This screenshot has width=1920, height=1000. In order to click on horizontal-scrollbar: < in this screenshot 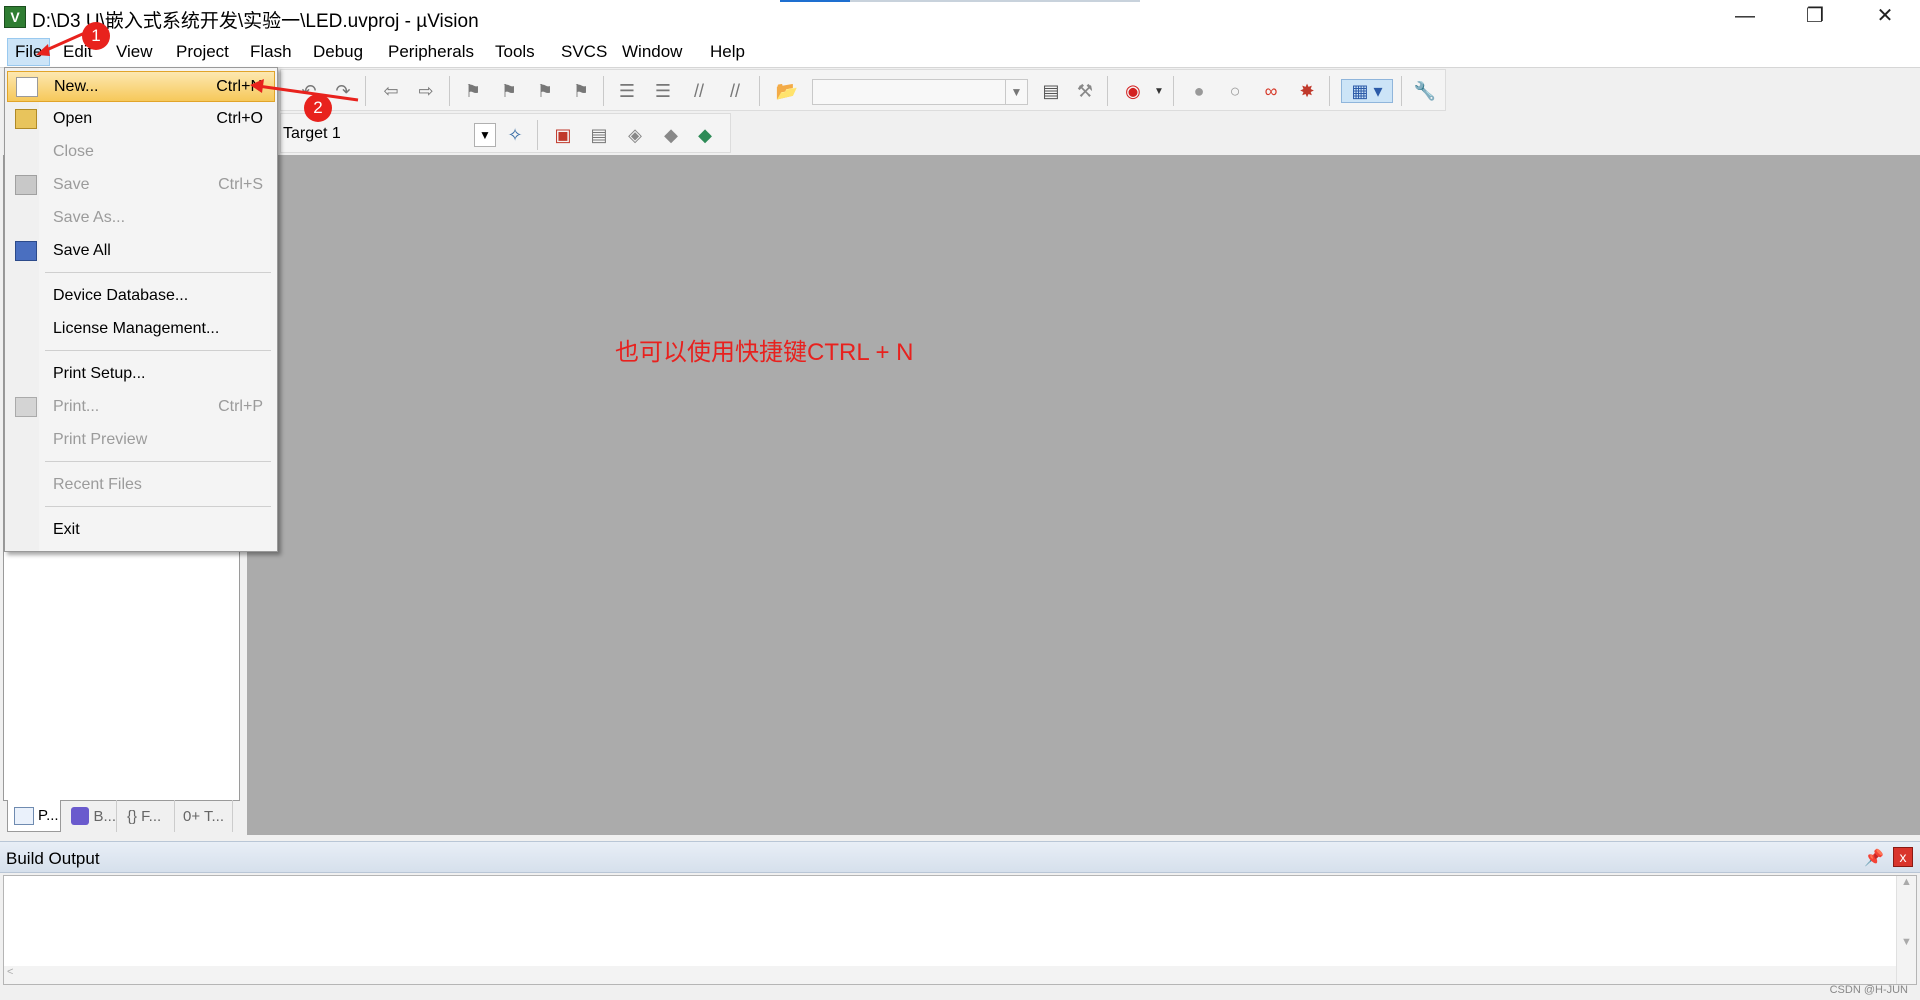, I will do `click(950, 975)`.